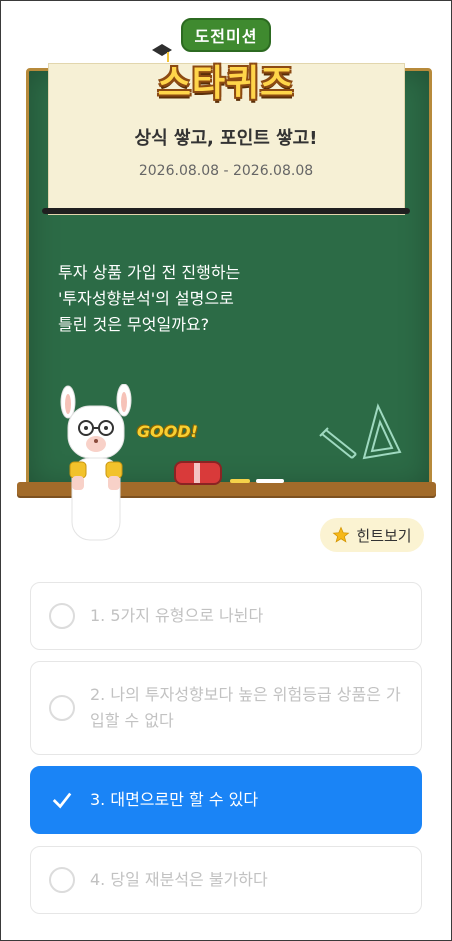 The image size is (452, 941). I want to click on question-line: 투자 상품 가입 전 진행하는, so click(149, 272).